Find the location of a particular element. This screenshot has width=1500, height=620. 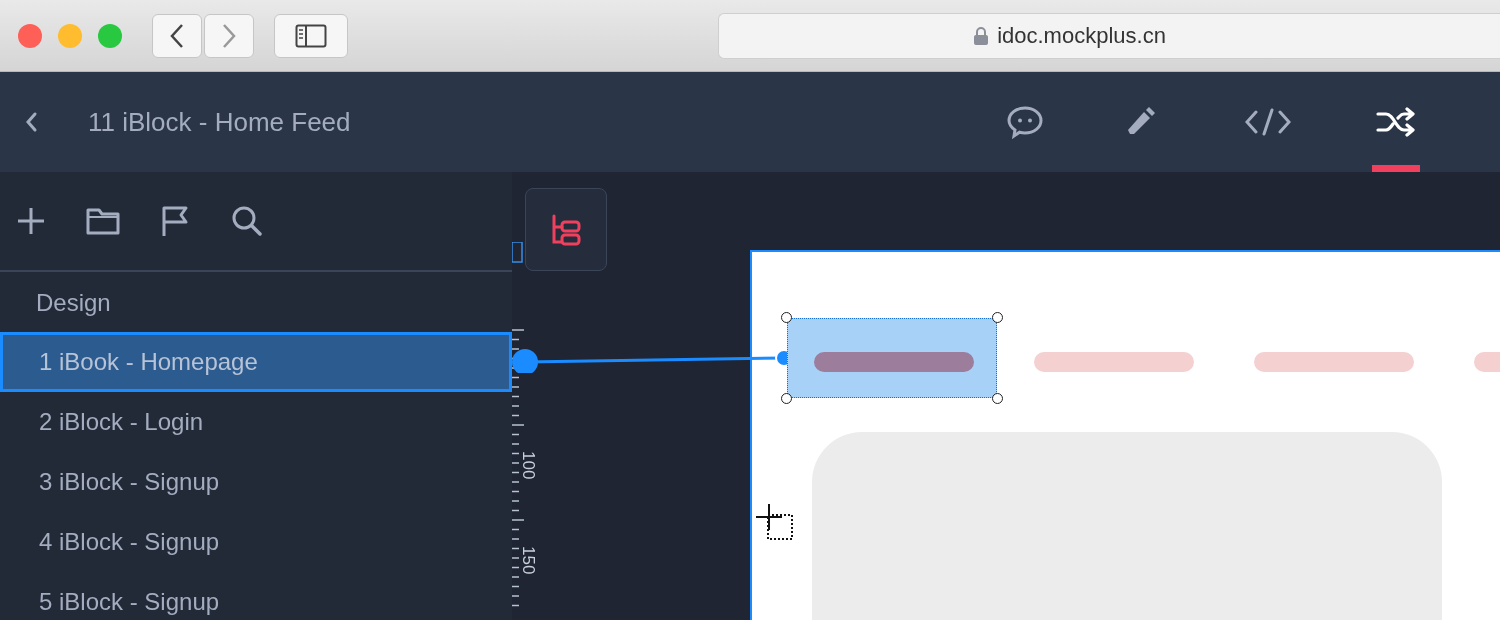

flag-icon is located at coordinates (175, 221).